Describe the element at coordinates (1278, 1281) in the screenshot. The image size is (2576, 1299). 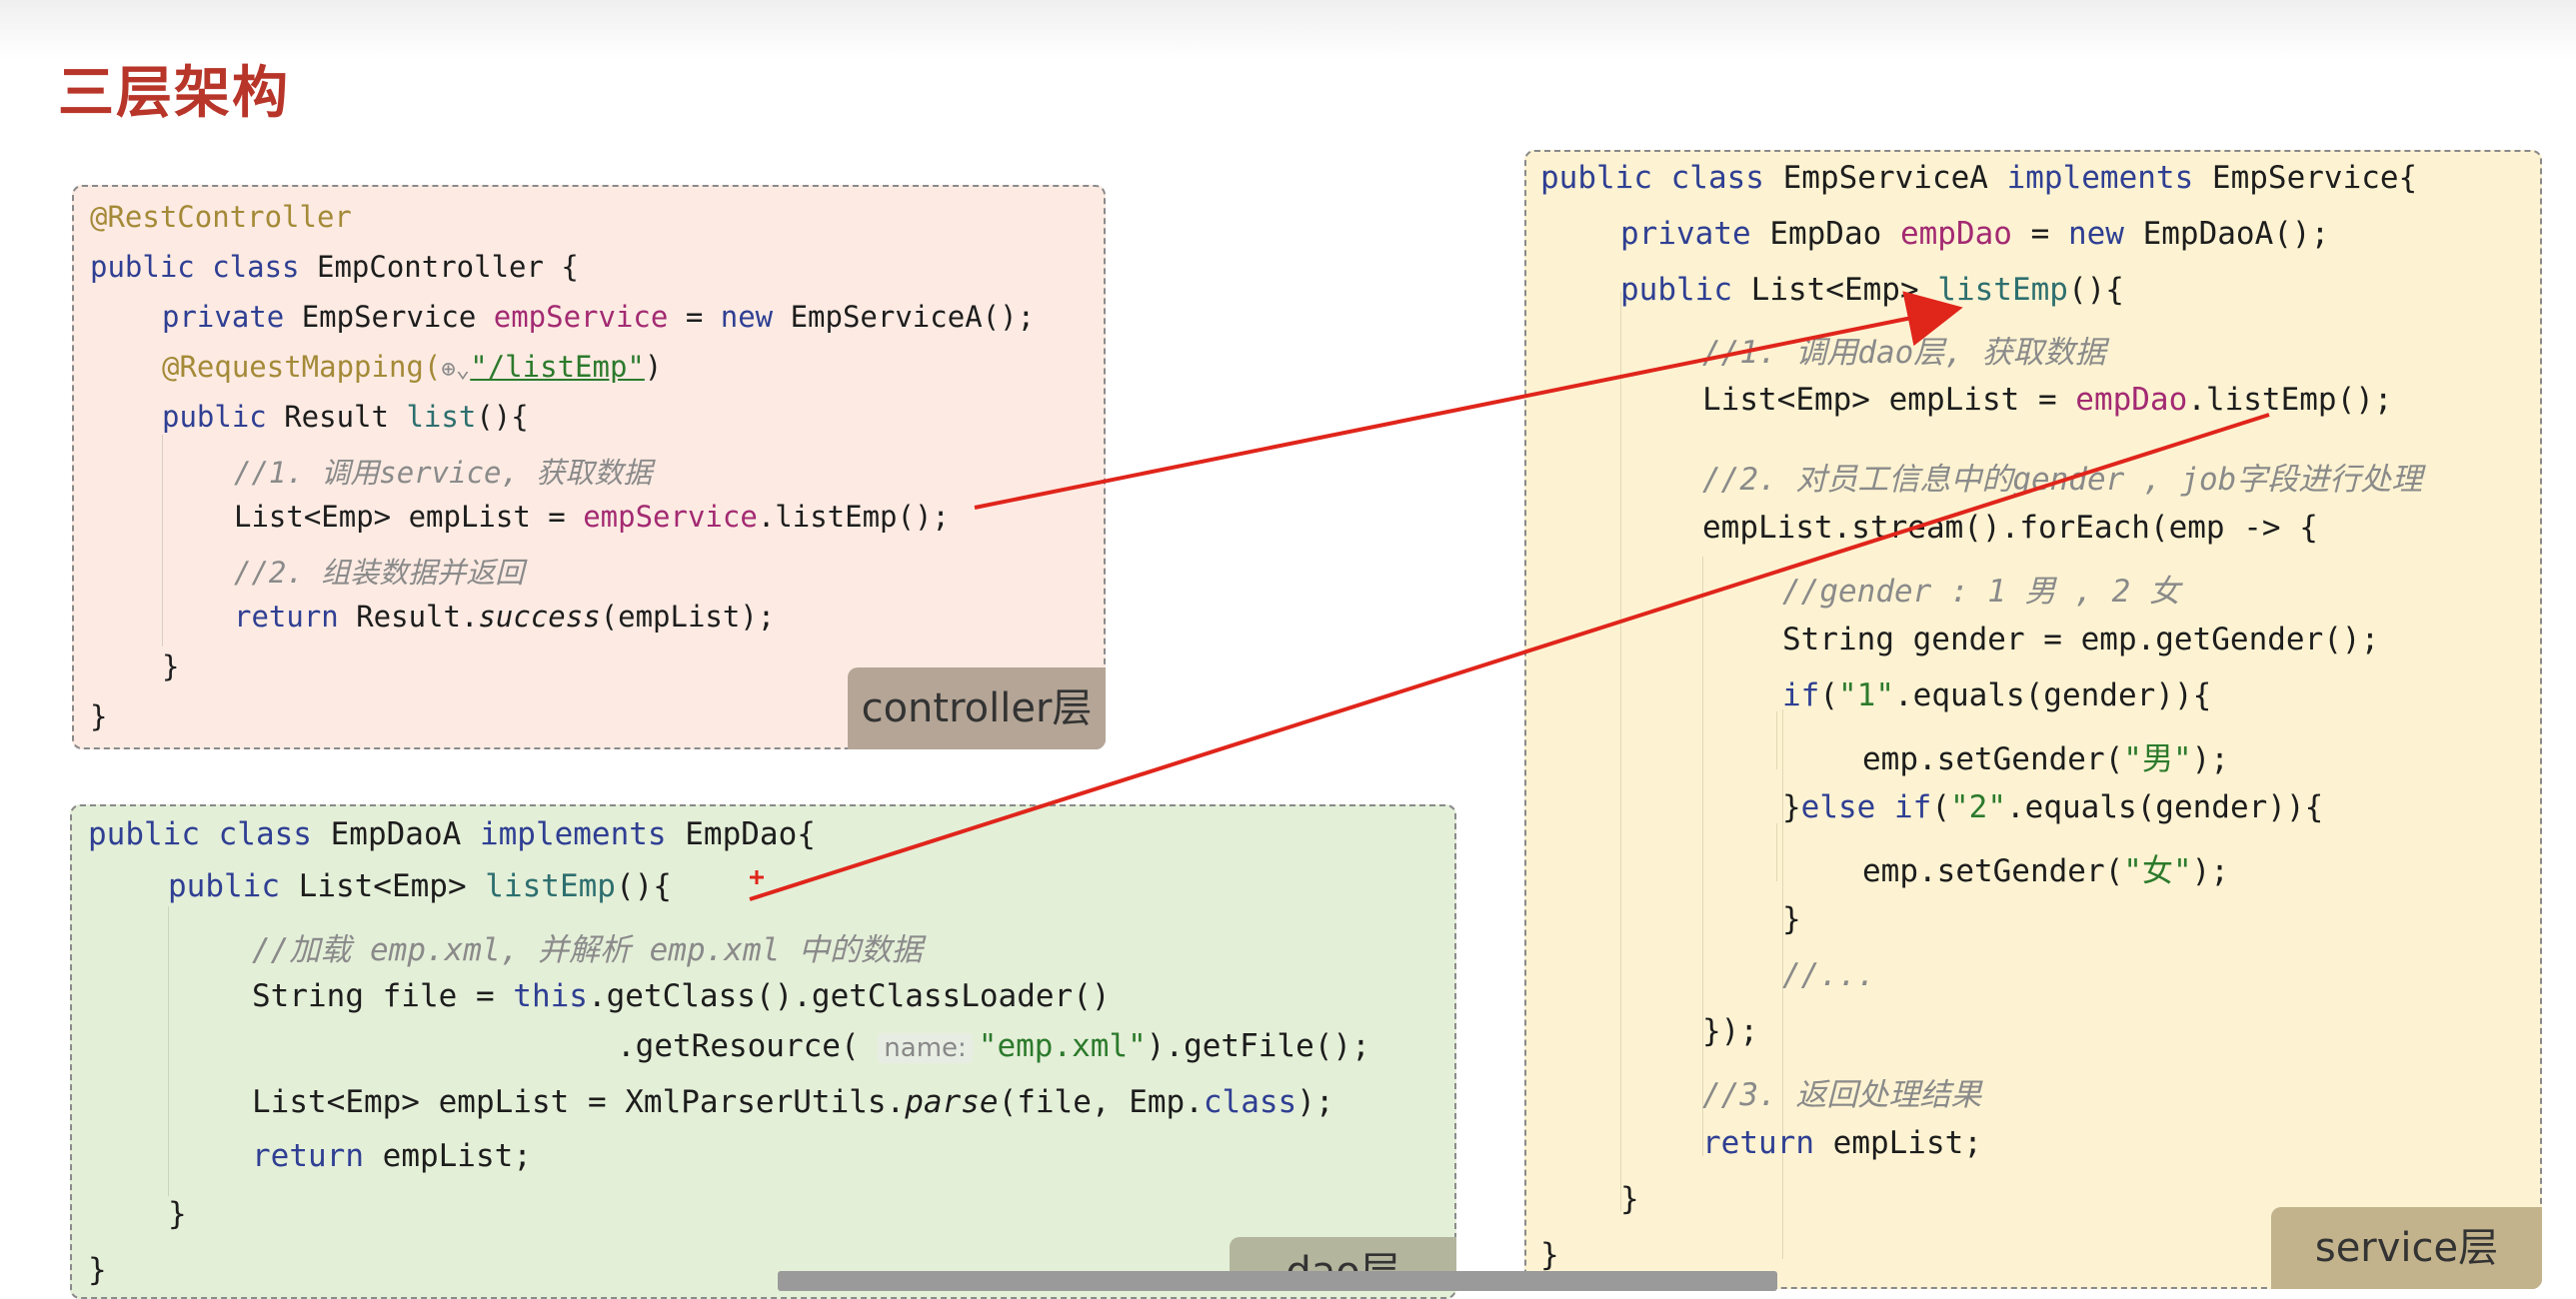
I see `horizontal-scrollbar` at that location.